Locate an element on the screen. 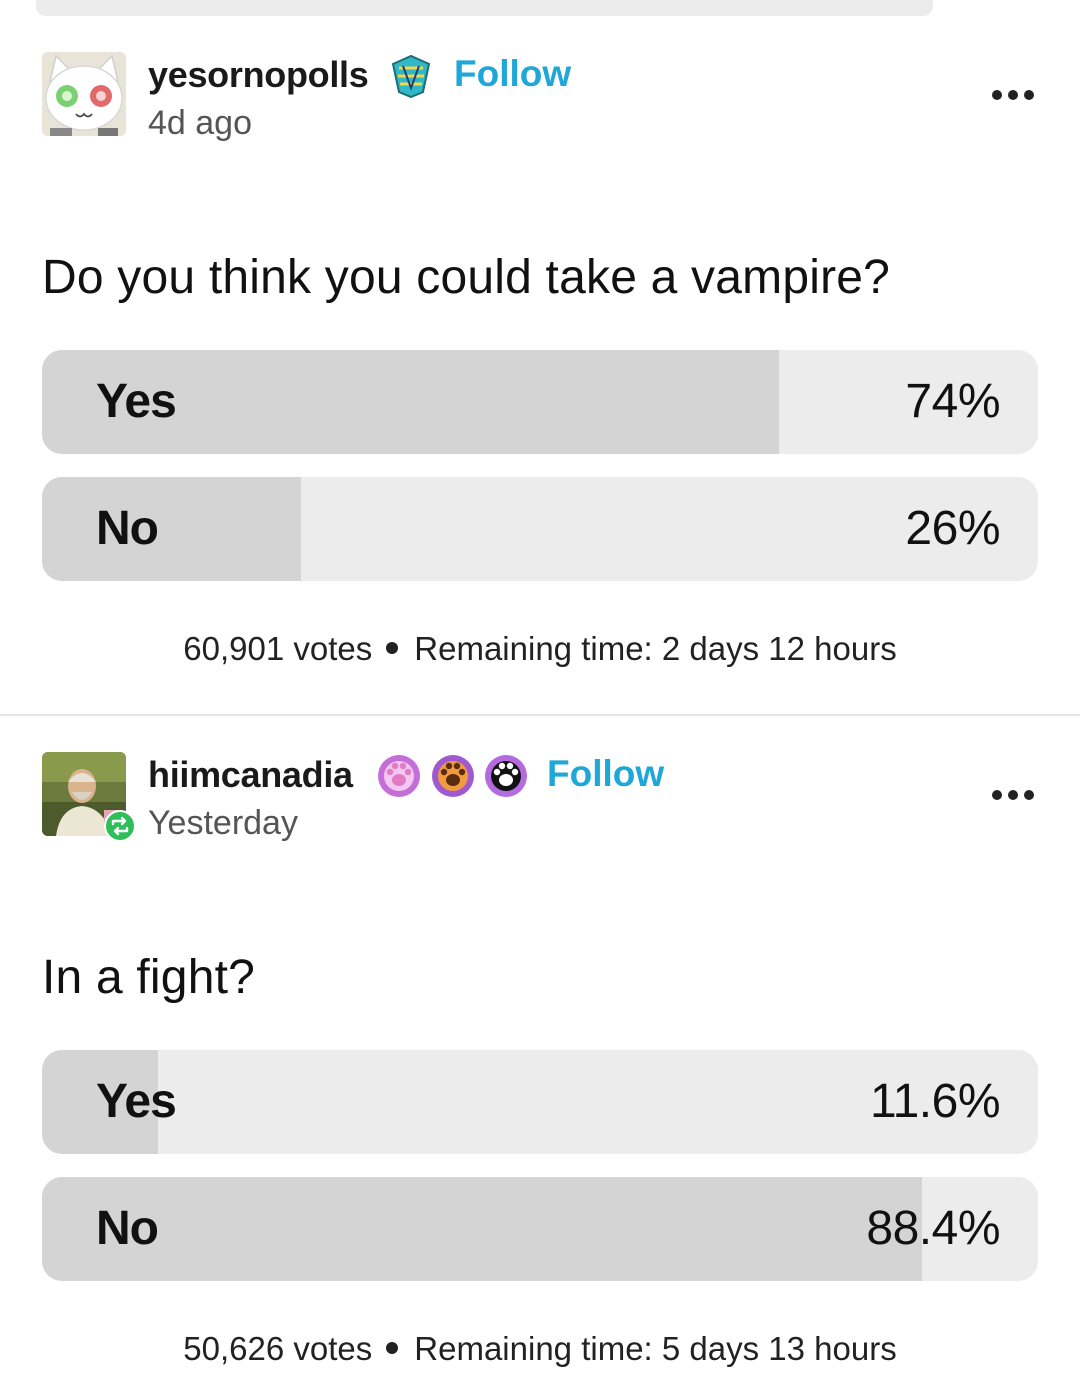  remaining-time: Remaining time: 5 days 13 hours is located at coordinates (655, 1348).